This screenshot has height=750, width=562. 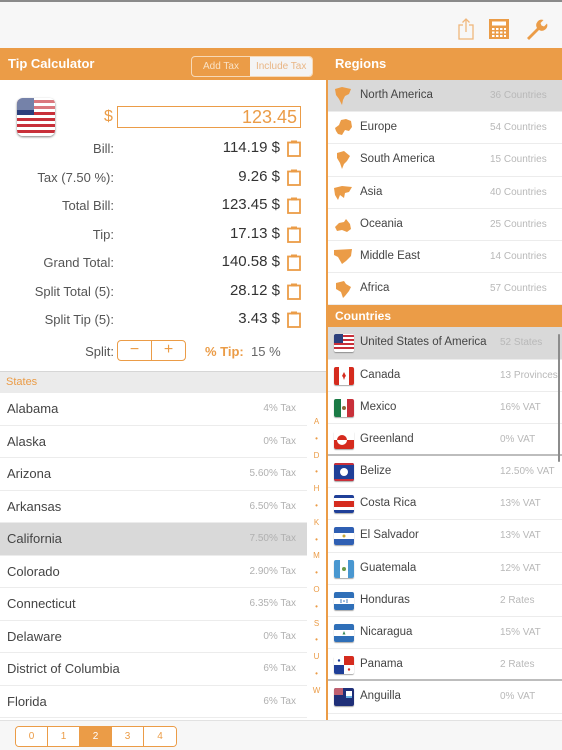 I want to click on include-tax-option: Include Tax, so click(x=281, y=66).